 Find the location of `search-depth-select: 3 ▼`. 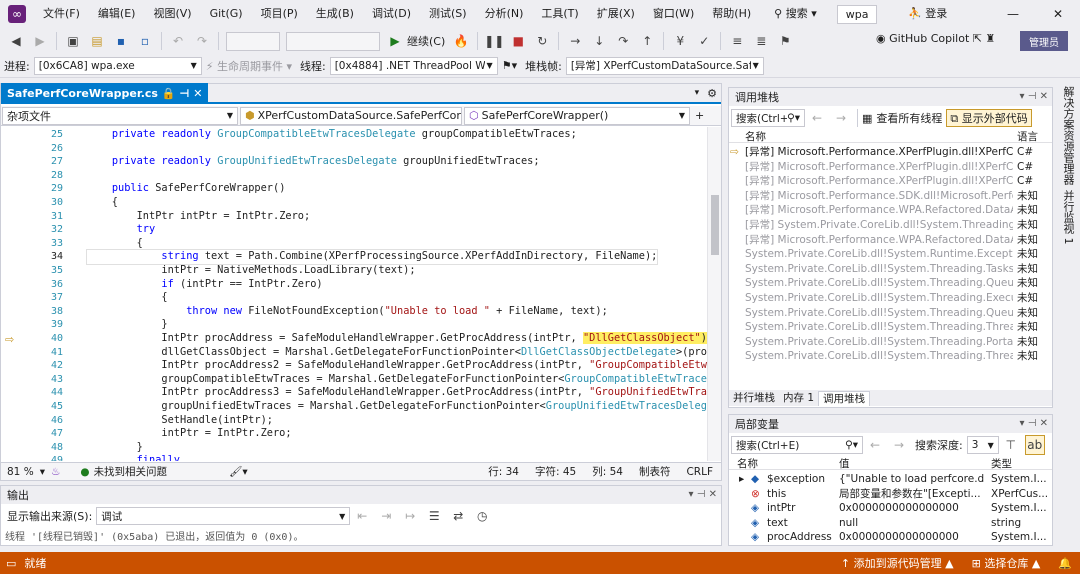

search-depth-select: 3 ▼ is located at coordinates (982, 445).